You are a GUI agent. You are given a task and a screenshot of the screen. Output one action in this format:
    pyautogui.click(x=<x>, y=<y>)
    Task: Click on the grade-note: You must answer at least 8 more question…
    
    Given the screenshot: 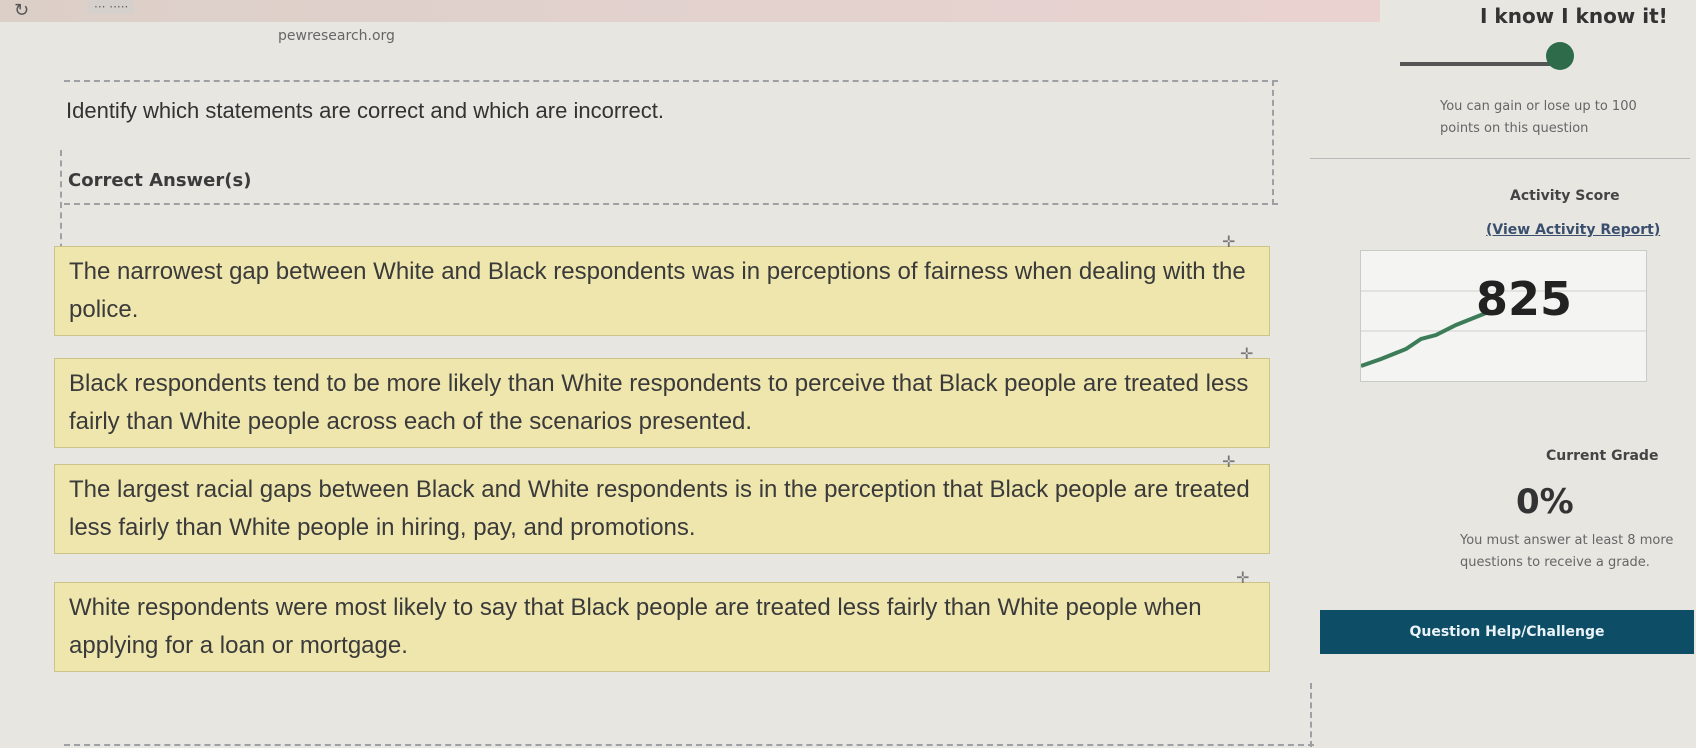 What is the action you would take?
    pyautogui.click(x=1567, y=551)
    